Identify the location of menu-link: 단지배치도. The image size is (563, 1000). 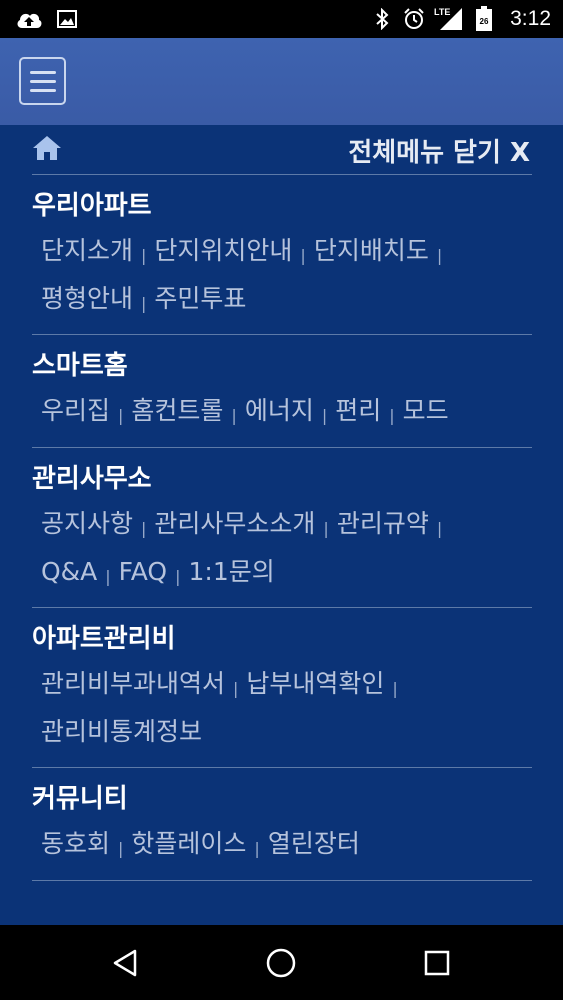
(371, 250).